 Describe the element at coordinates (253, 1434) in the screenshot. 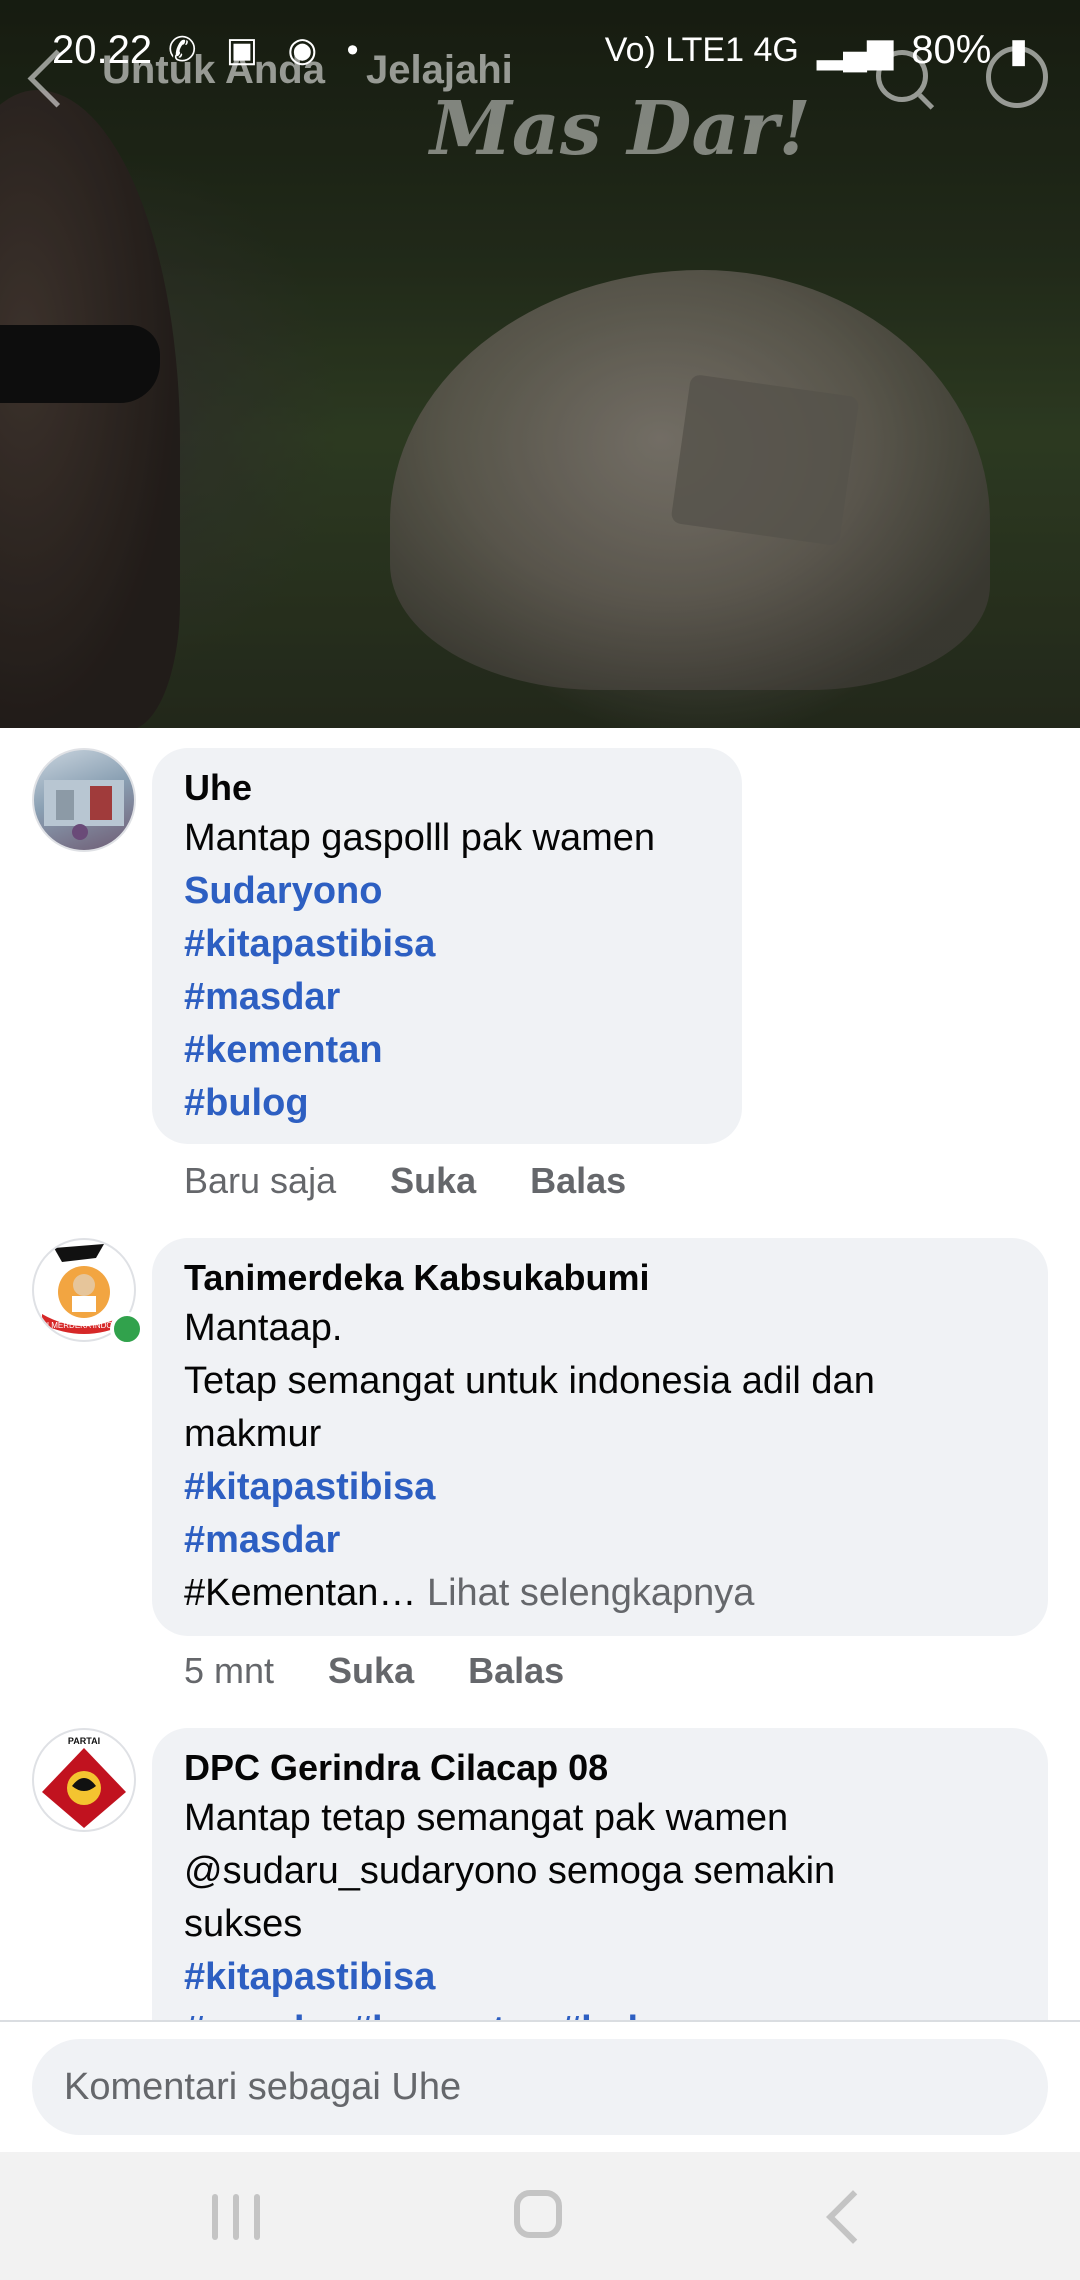

I see `comment-text-line: makmur` at that location.